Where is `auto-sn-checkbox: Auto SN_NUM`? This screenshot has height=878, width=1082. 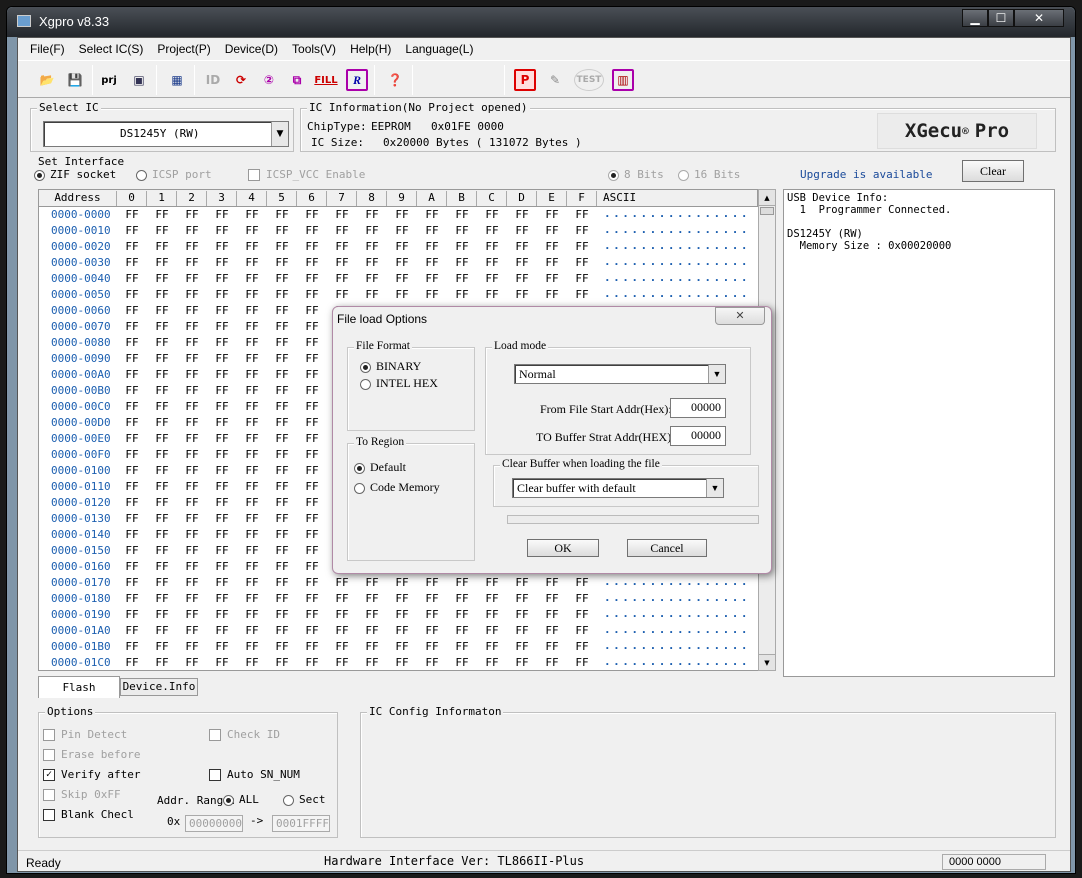 auto-sn-checkbox: Auto SN_NUM is located at coordinates (254, 774).